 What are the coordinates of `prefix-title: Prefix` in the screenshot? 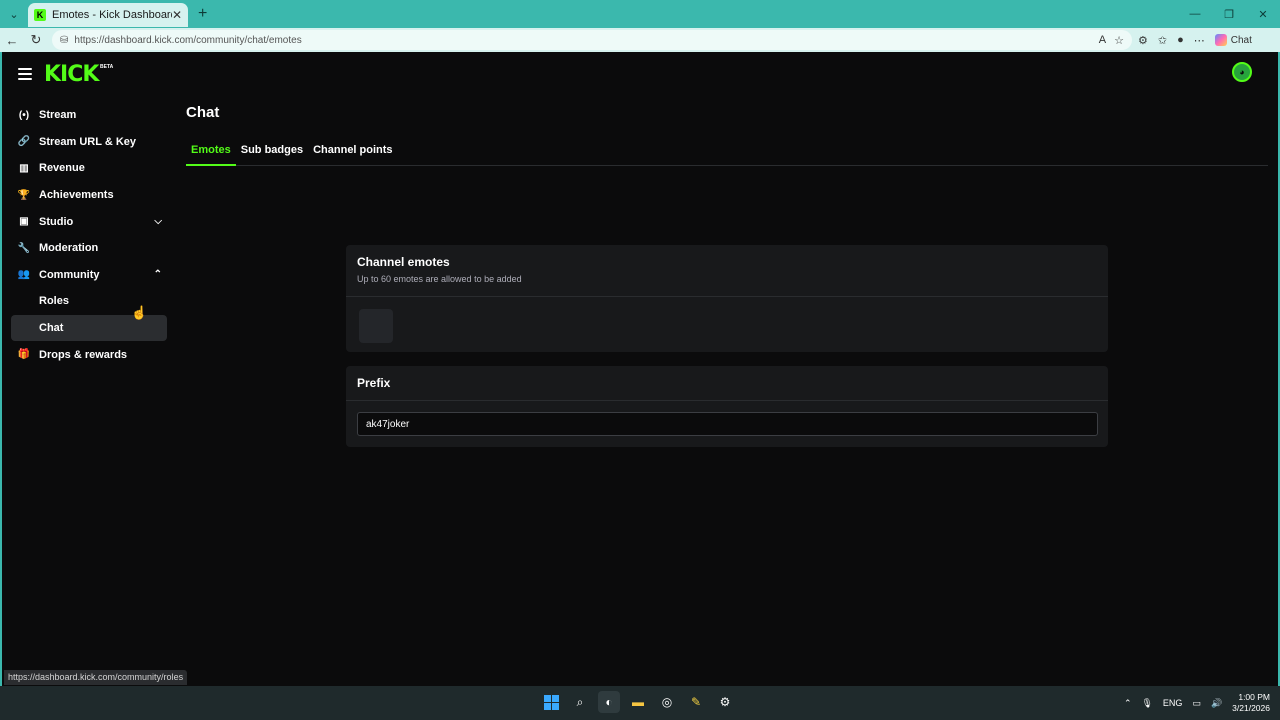 It's located at (374, 383).